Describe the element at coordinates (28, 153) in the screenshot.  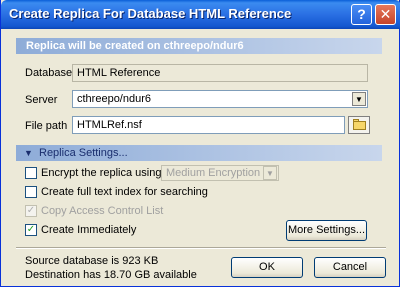
I see `triangle-down-icon: ▼` at that location.